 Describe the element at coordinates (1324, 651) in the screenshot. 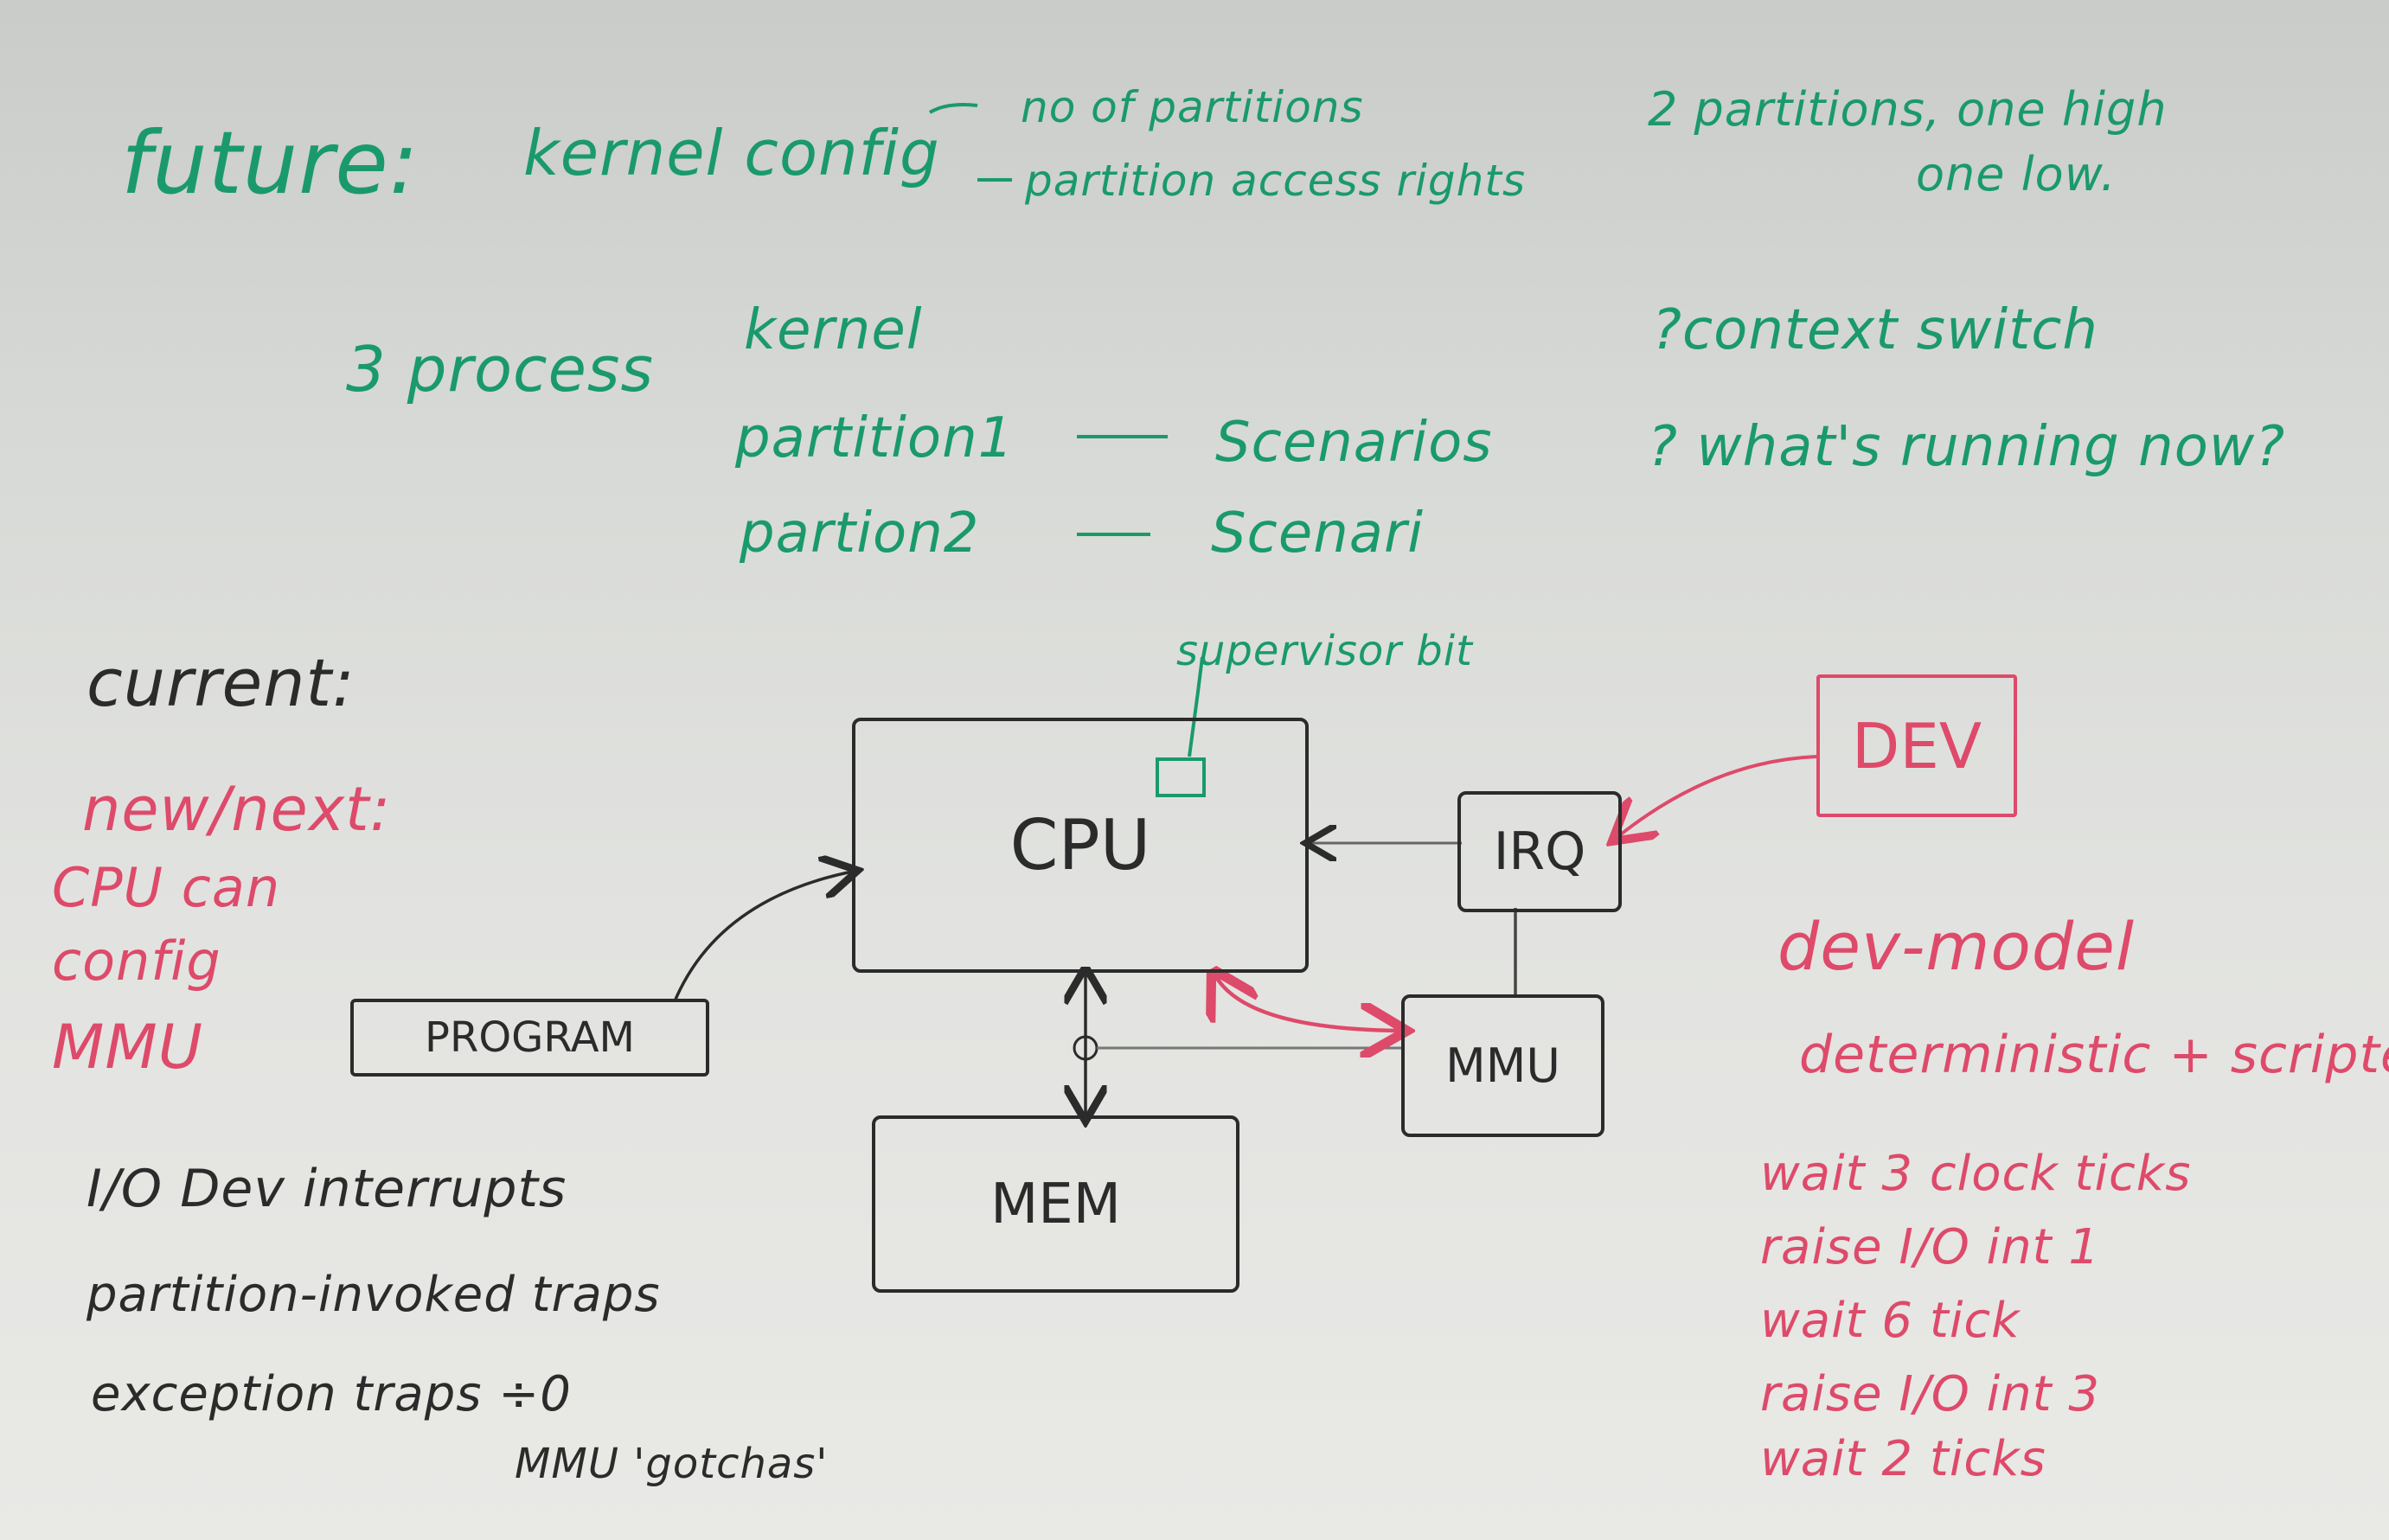

I see `supervisor-bit-label: supervisor bit` at that location.